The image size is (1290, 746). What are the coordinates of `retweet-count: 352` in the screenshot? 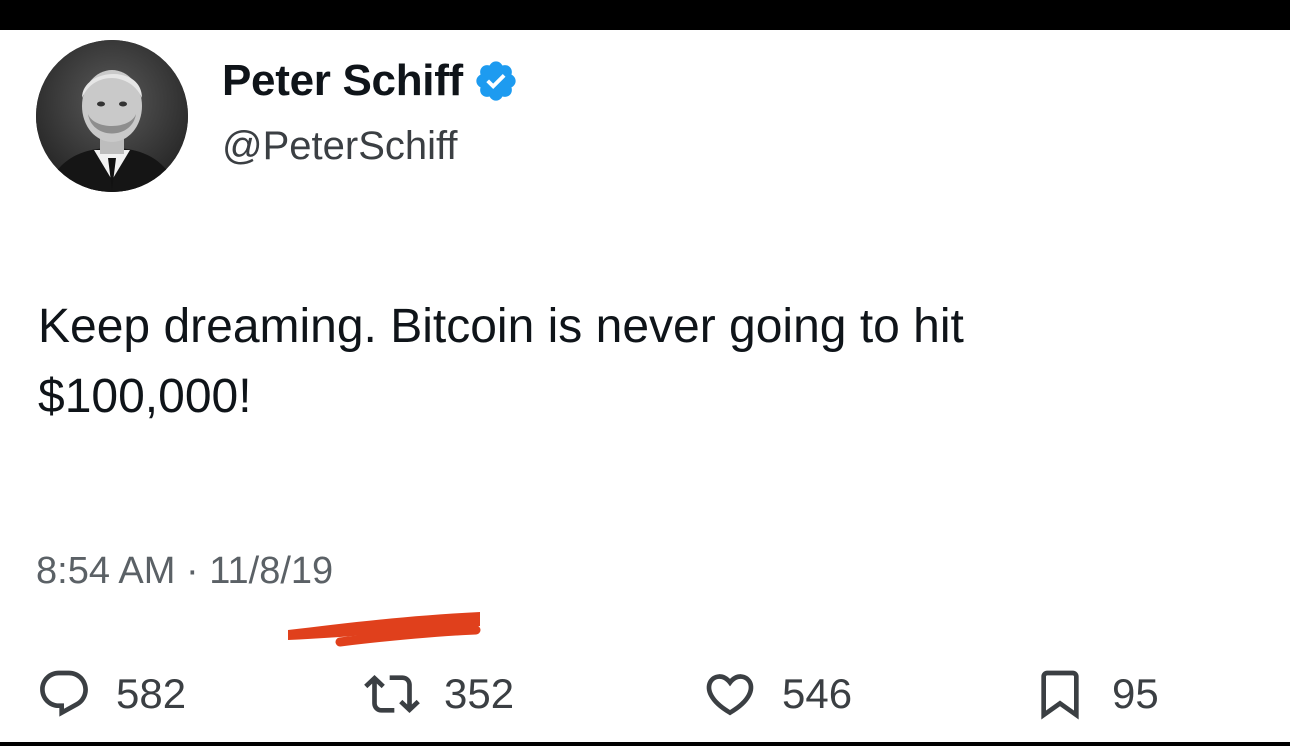 It's located at (479, 693).